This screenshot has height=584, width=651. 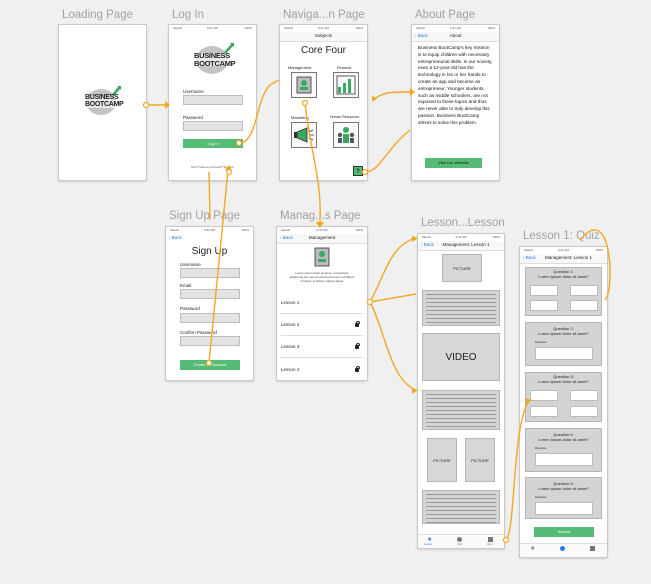 I want to click on flow-link-lesson-quiz, so click(x=518, y=470).